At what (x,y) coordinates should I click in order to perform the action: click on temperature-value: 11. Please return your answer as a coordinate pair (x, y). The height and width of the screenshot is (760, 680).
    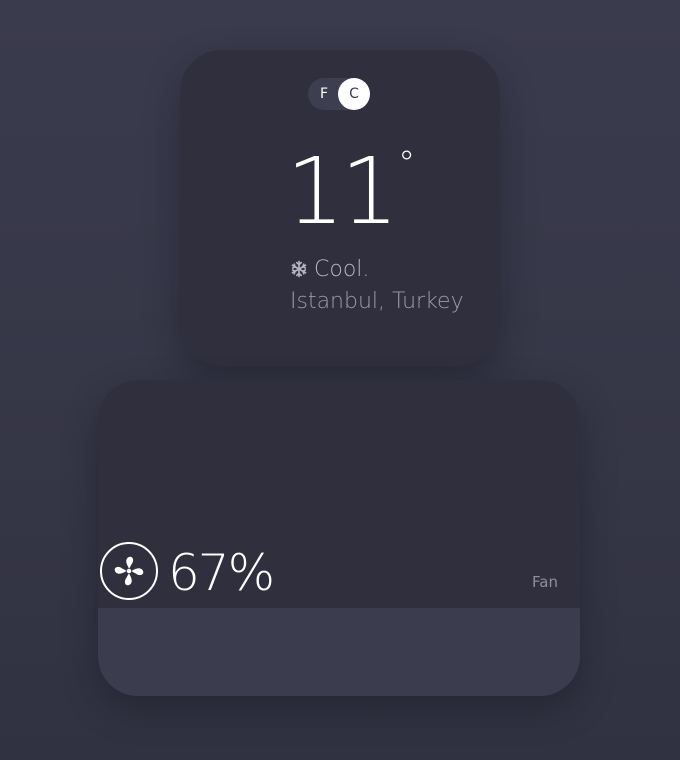
    Looking at the image, I should click on (342, 191).